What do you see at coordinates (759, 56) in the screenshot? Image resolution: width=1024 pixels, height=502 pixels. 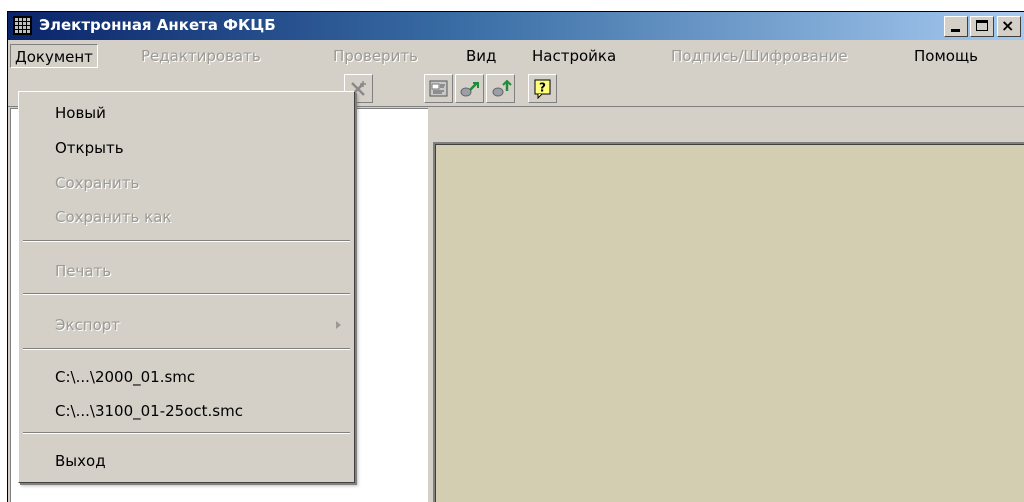 I see `menu-sign-encrypt: Подпись/Шифрование` at bounding box center [759, 56].